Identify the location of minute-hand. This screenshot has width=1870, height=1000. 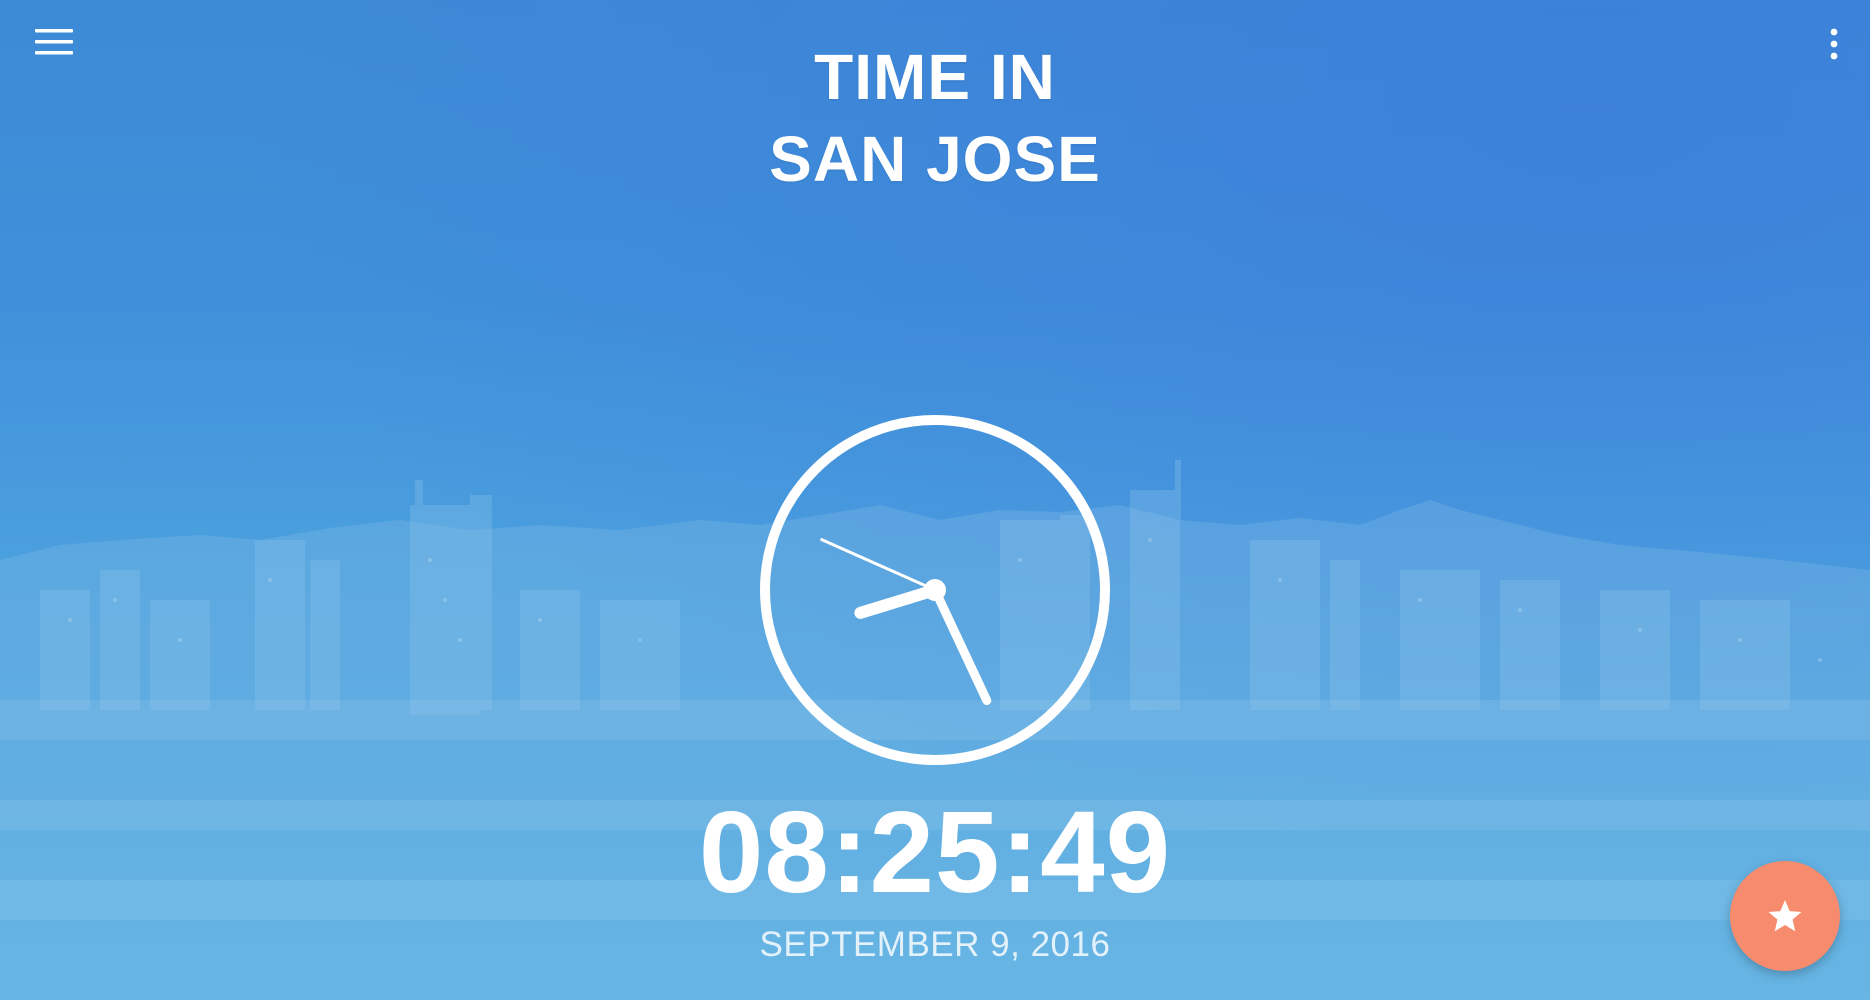
(961, 645).